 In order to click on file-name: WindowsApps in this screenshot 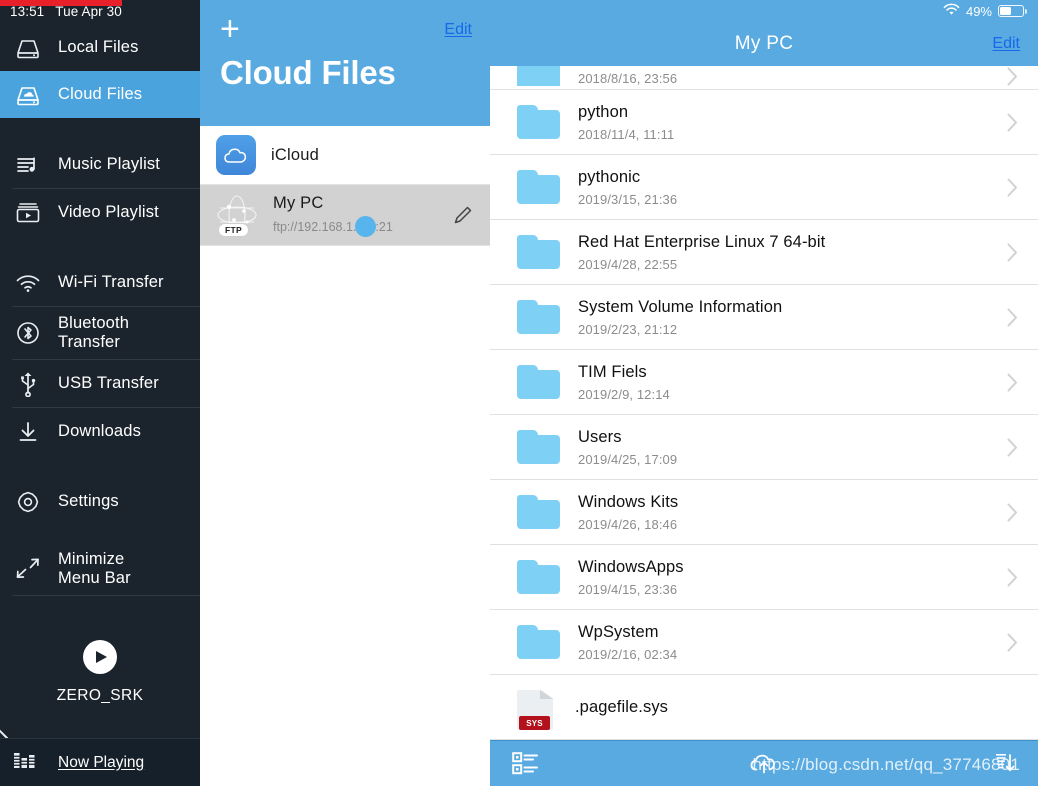, I will do `click(631, 566)`.